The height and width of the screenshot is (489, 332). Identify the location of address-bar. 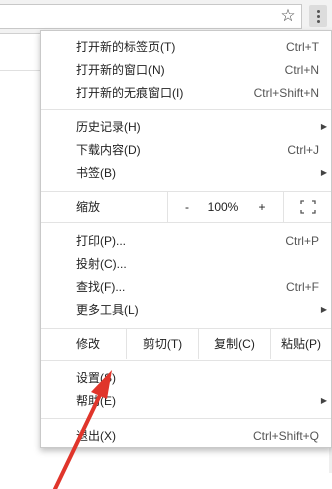
(151, 16).